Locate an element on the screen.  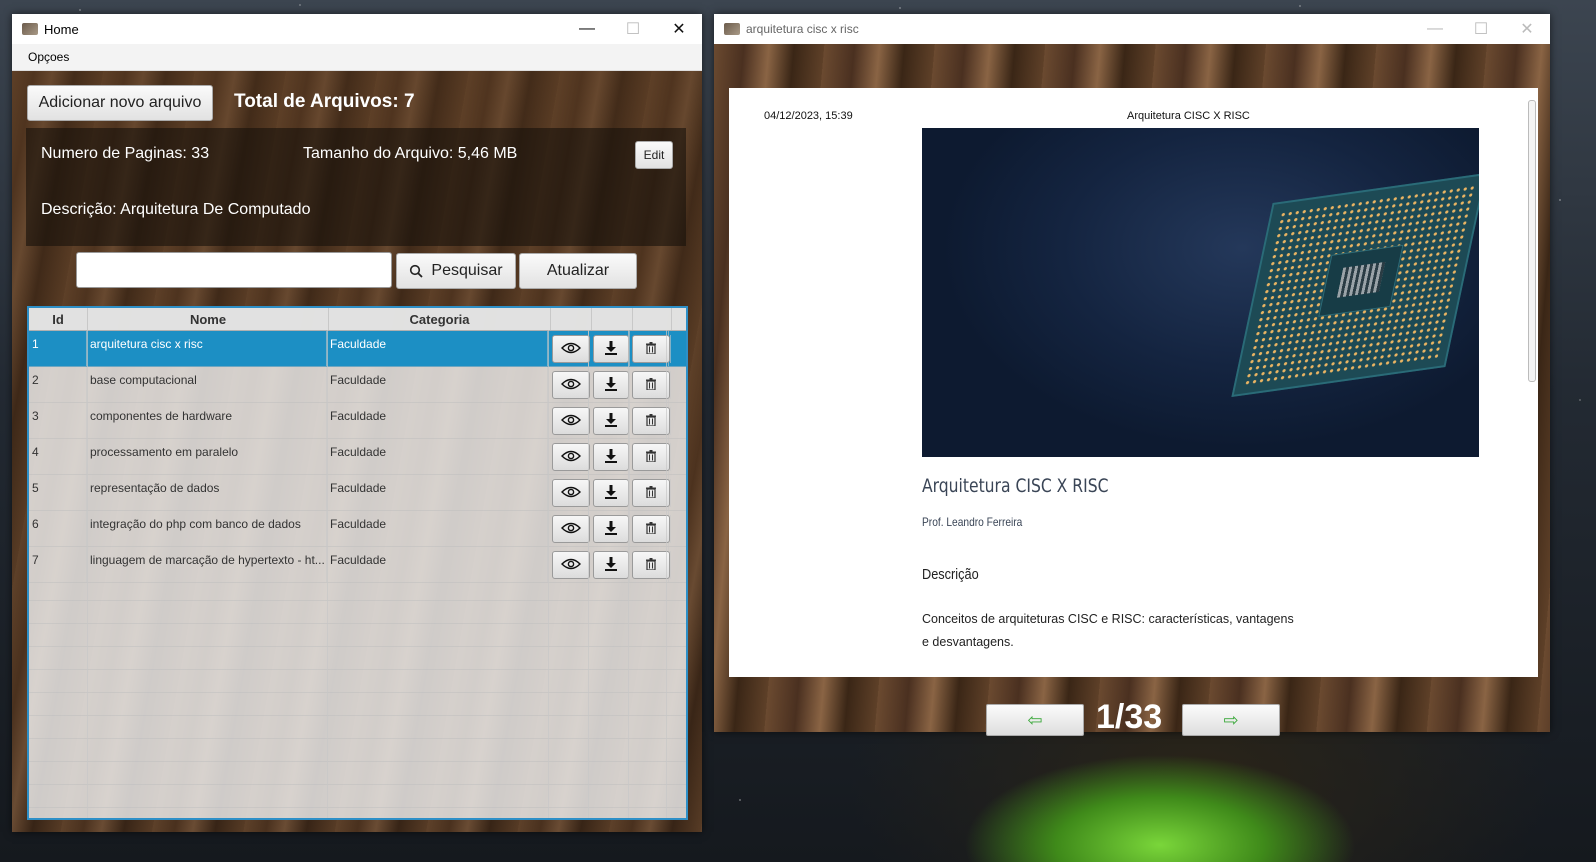
search-icon is located at coordinates (417, 271).